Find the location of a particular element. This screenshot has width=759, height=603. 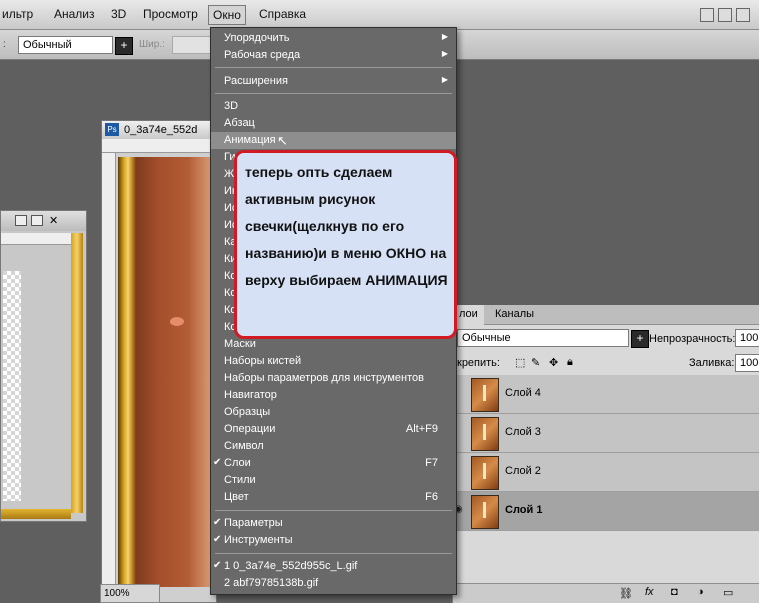

document-window-left: ✕ is located at coordinates (43, 366).